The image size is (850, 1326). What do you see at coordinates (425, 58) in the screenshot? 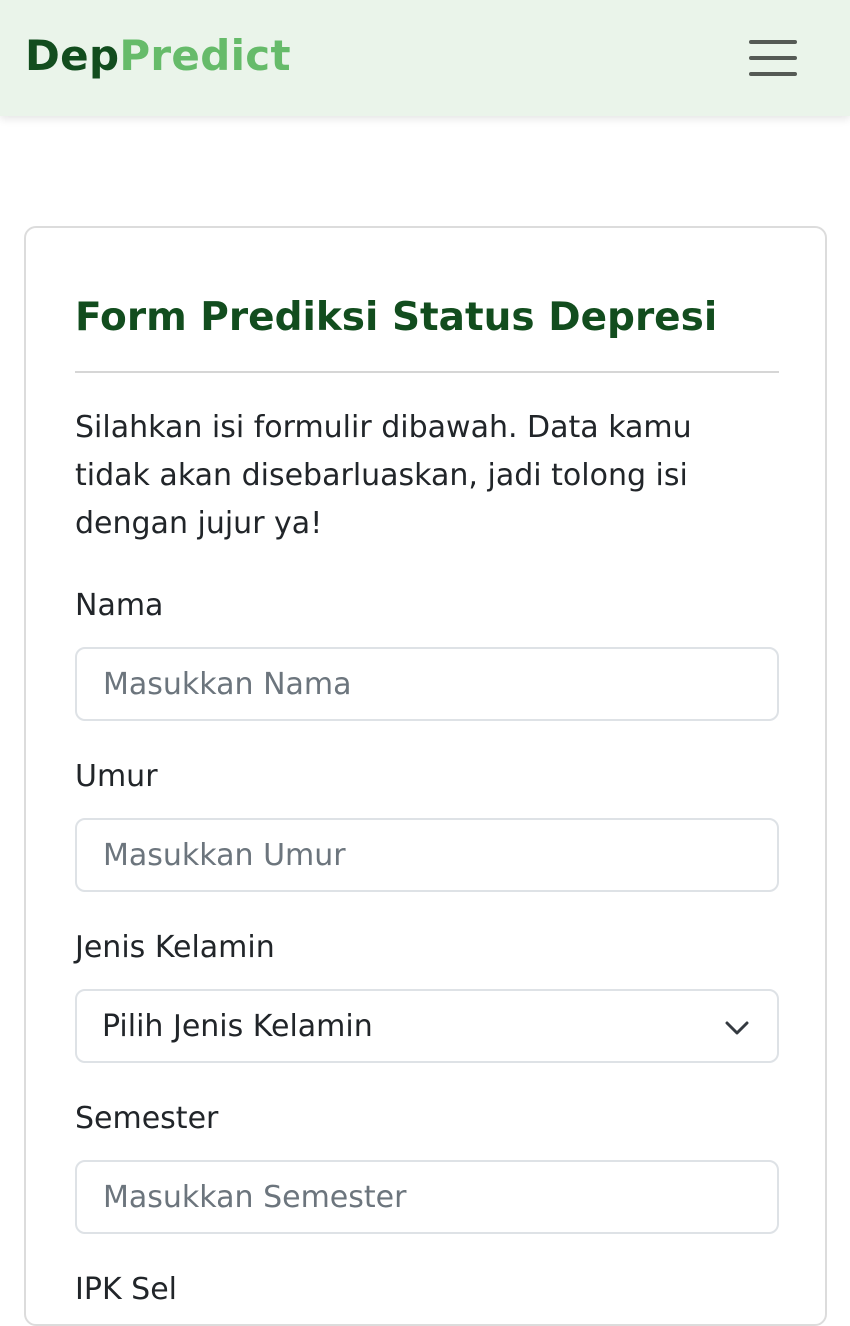
I see `navbar: DepPredict` at bounding box center [425, 58].